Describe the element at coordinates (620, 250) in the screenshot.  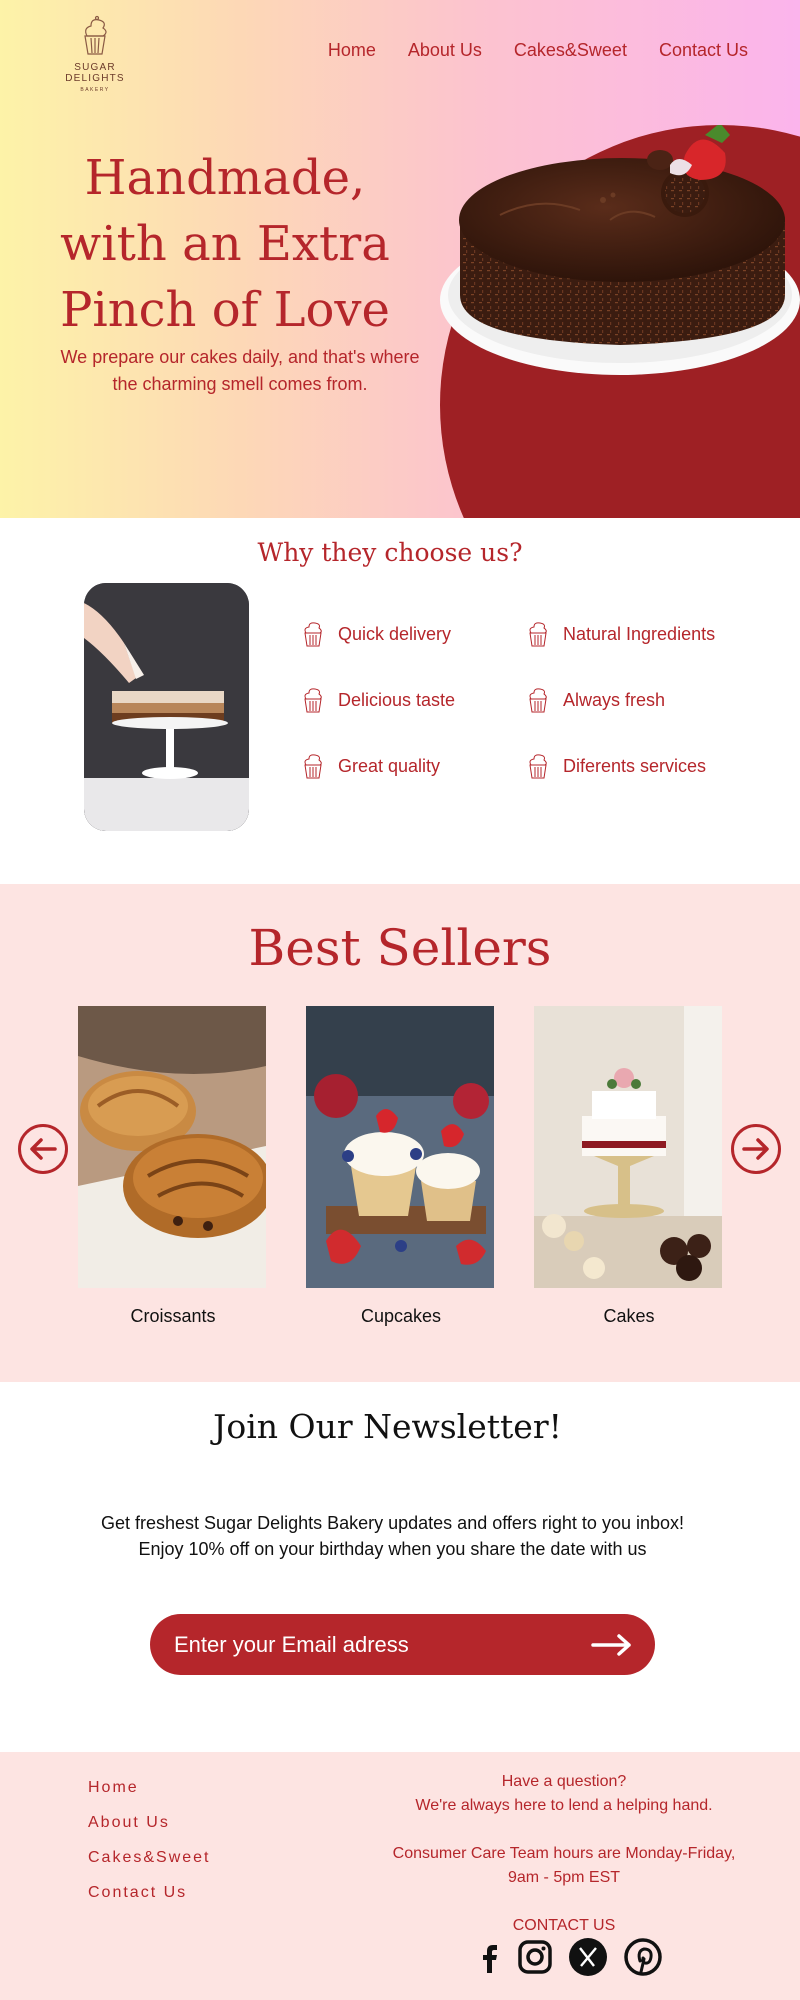
I see `chocolate-cake-image` at that location.